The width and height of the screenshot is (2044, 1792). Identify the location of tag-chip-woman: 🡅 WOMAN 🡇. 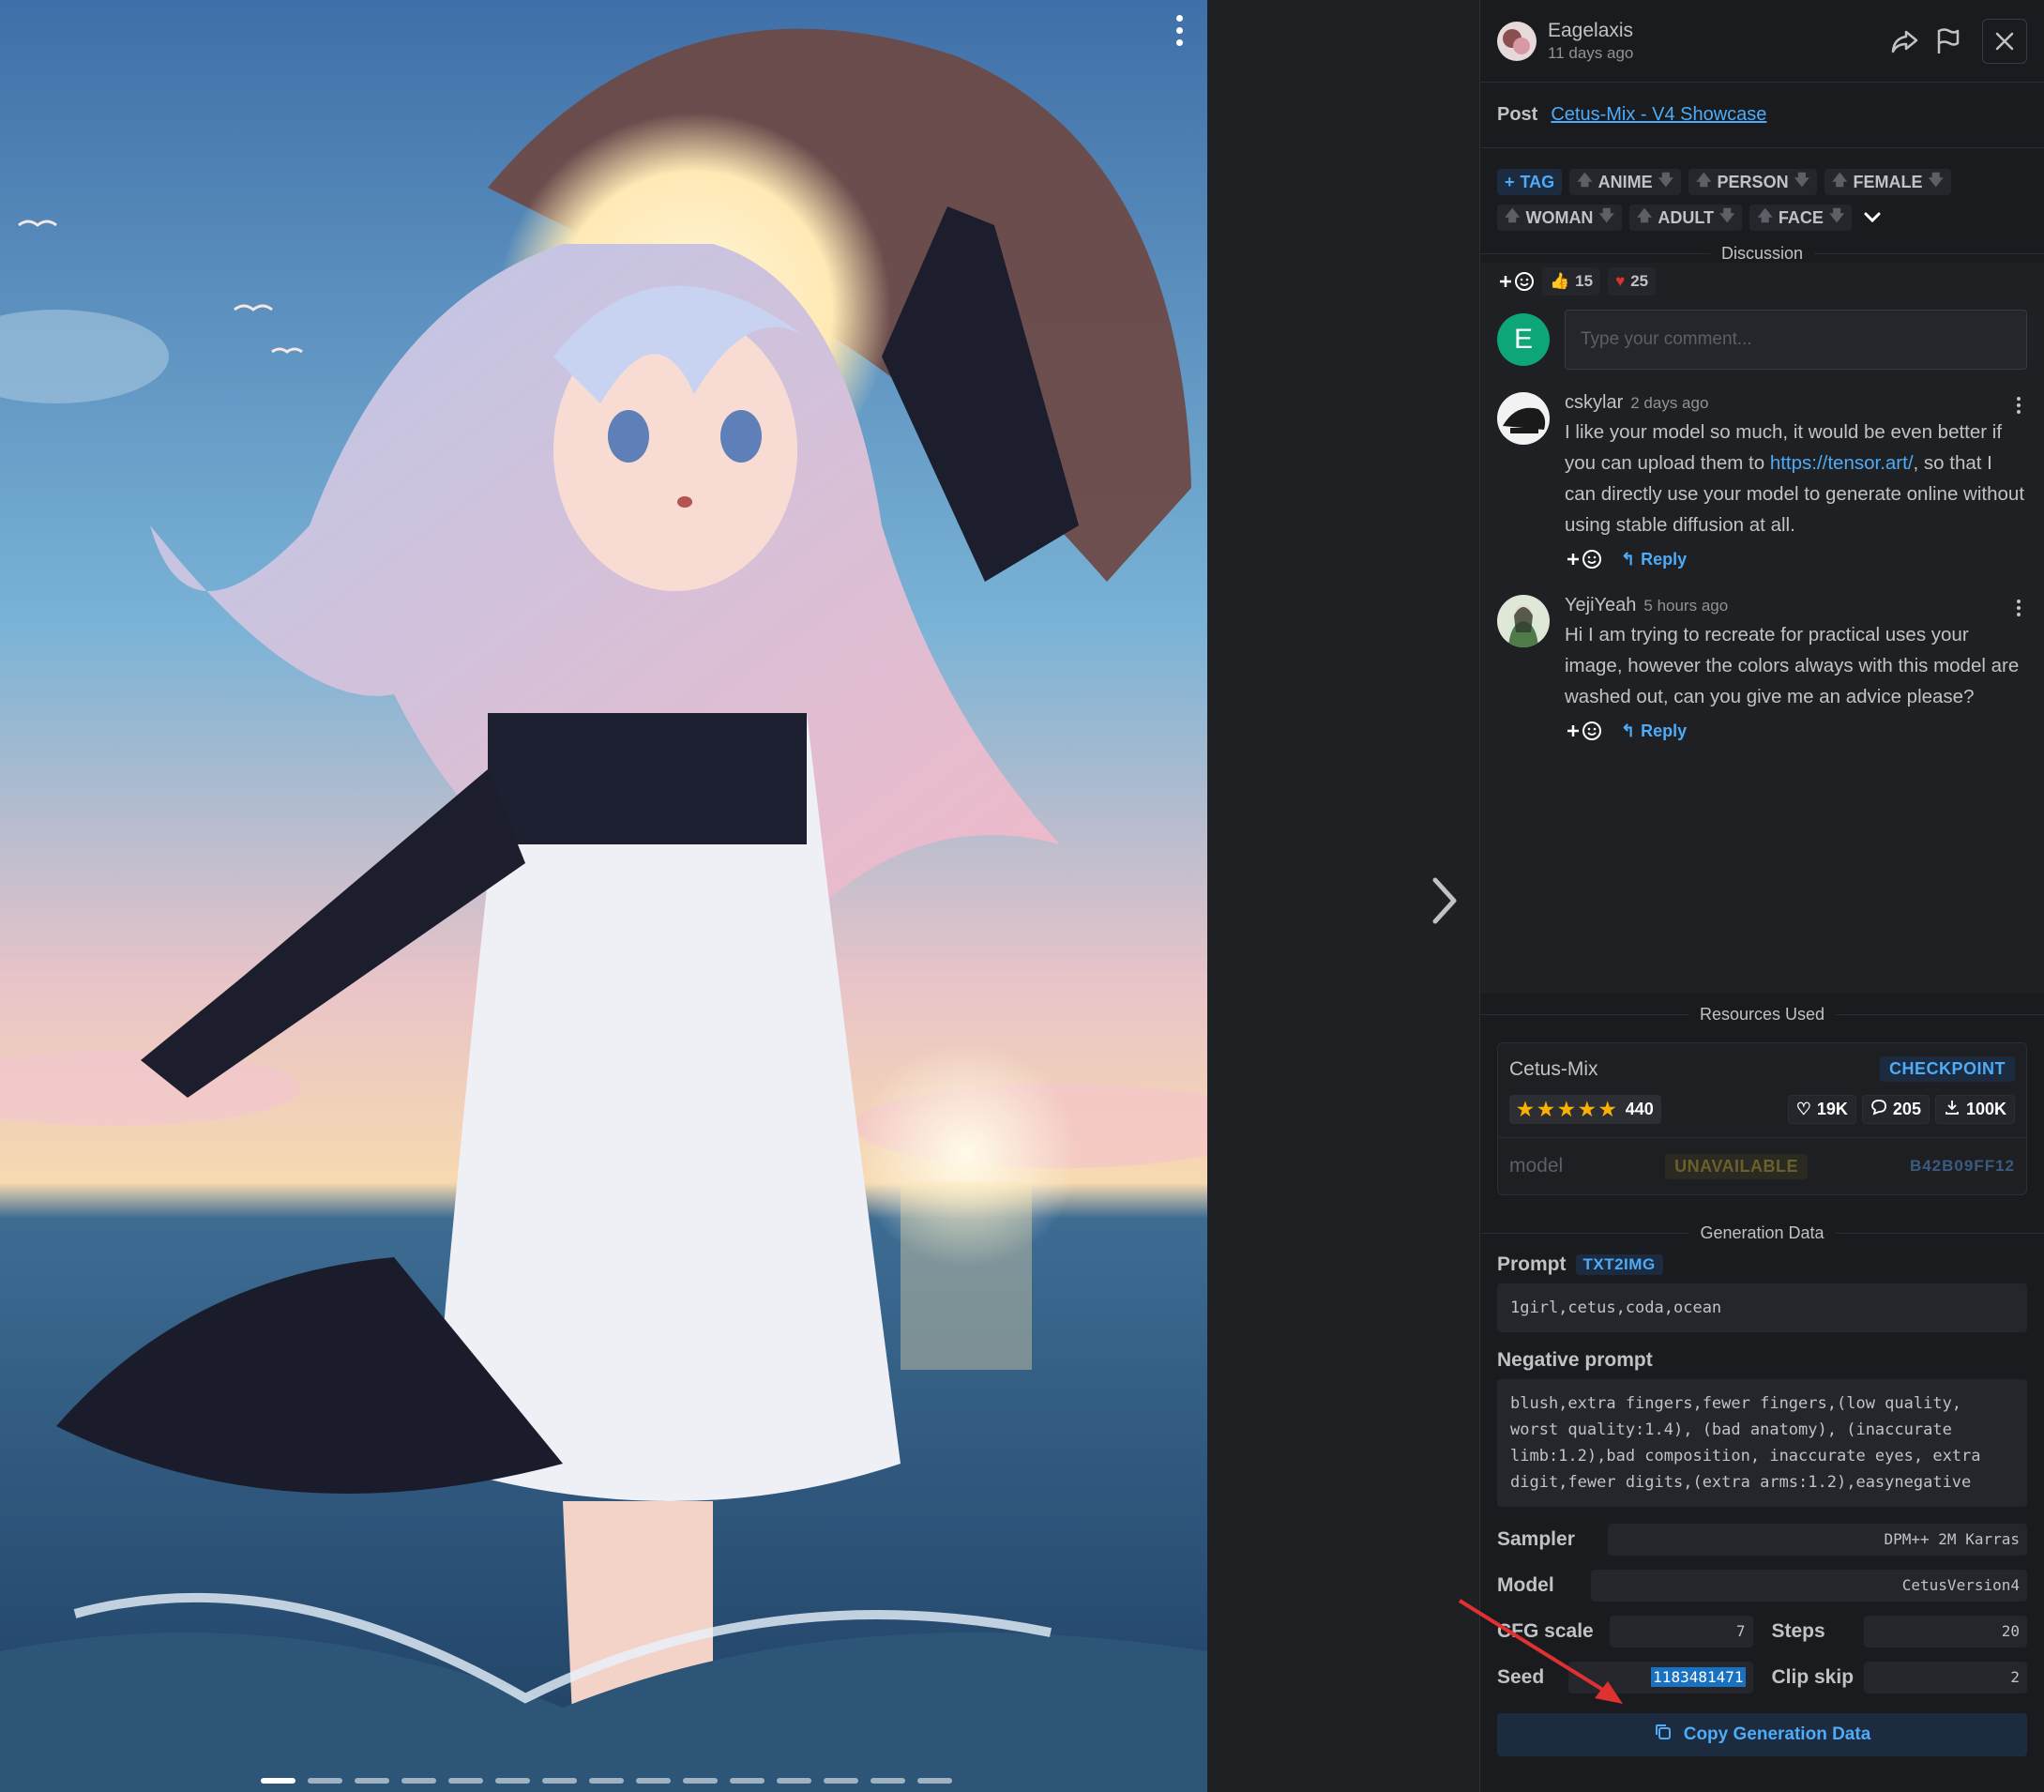
(1559, 218).